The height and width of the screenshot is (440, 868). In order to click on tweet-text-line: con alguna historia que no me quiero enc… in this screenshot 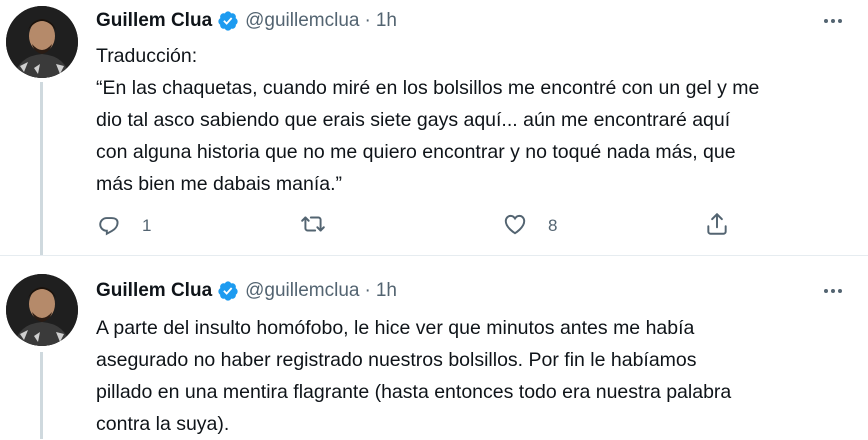, I will do `click(416, 152)`.